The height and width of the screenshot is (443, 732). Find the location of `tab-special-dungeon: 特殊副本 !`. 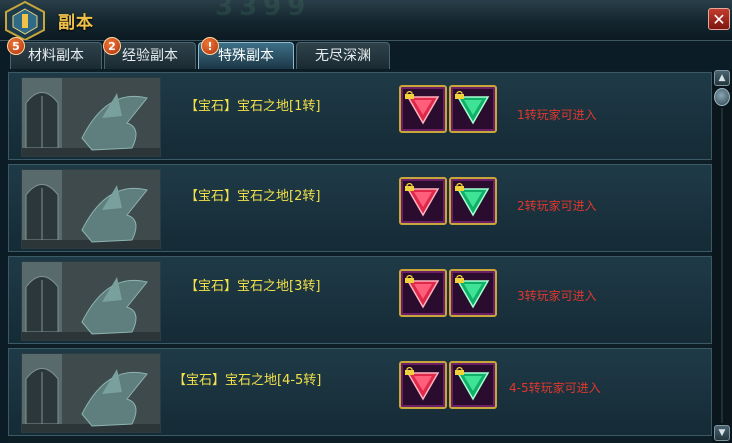

tab-special-dungeon: 特殊副本 ! is located at coordinates (246, 53).